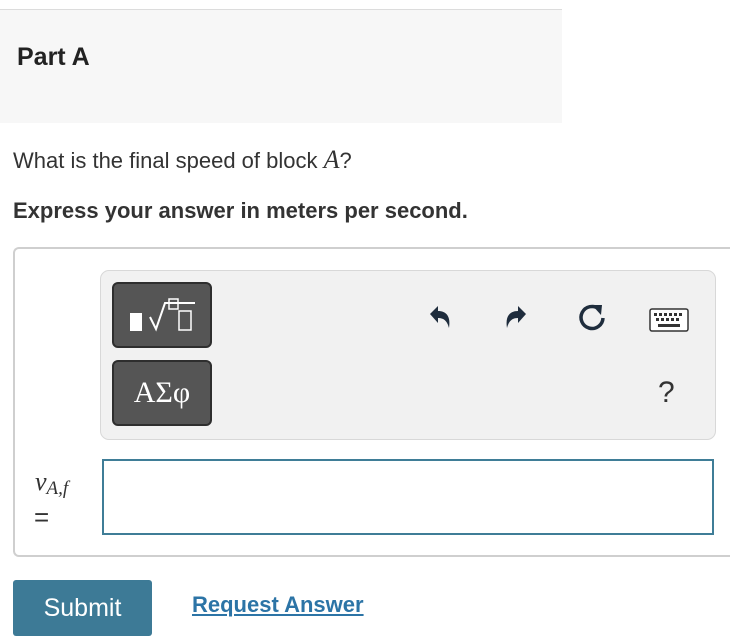 Image resolution: width=730 pixels, height=644 pixels. I want to click on question-variable: A, so click(331, 159).